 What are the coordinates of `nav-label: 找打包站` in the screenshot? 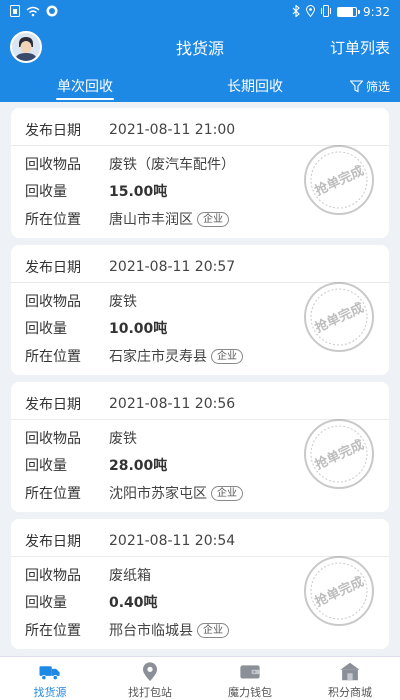 It's located at (150, 692).